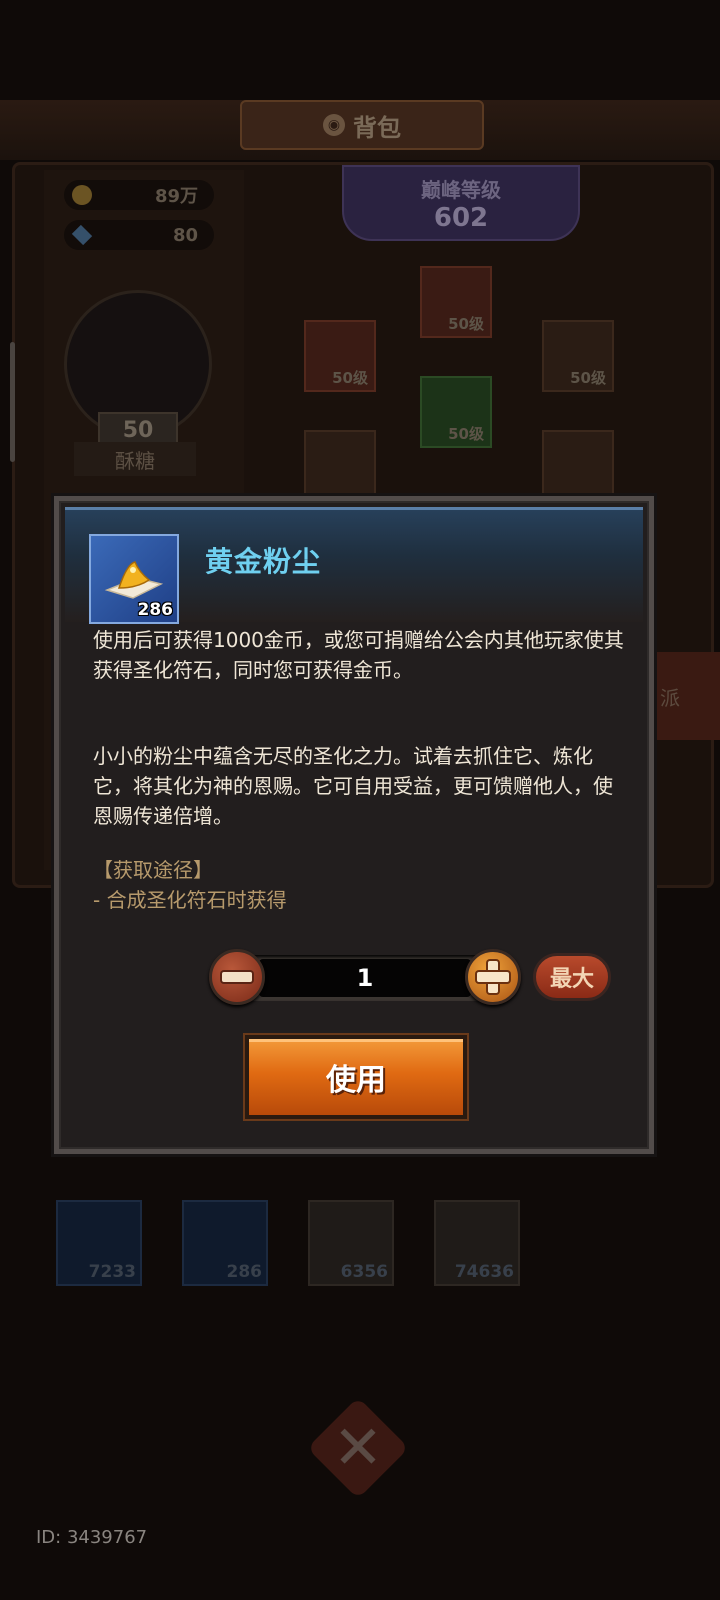 The height and width of the screenshot is (1600, 720). I want to click on decrease-button, so click(237, 977).